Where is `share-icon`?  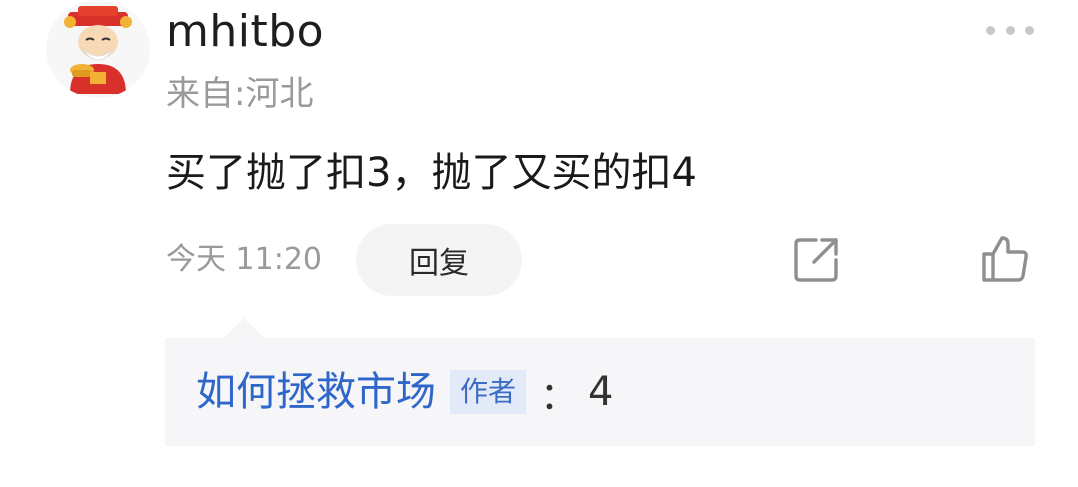 share-icon is located at coordinates (816, 260).